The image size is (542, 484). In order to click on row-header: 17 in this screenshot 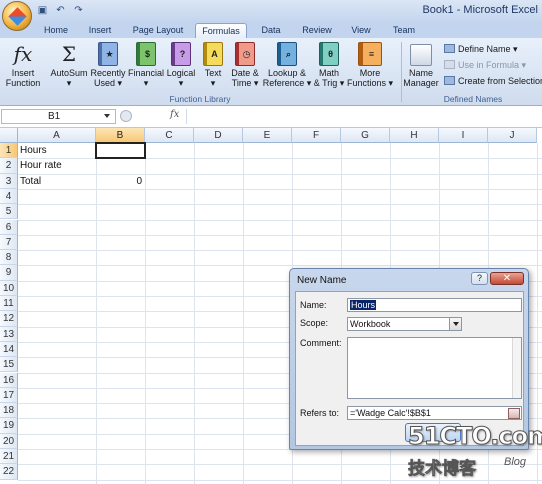, I will do `click(9, 395)`.